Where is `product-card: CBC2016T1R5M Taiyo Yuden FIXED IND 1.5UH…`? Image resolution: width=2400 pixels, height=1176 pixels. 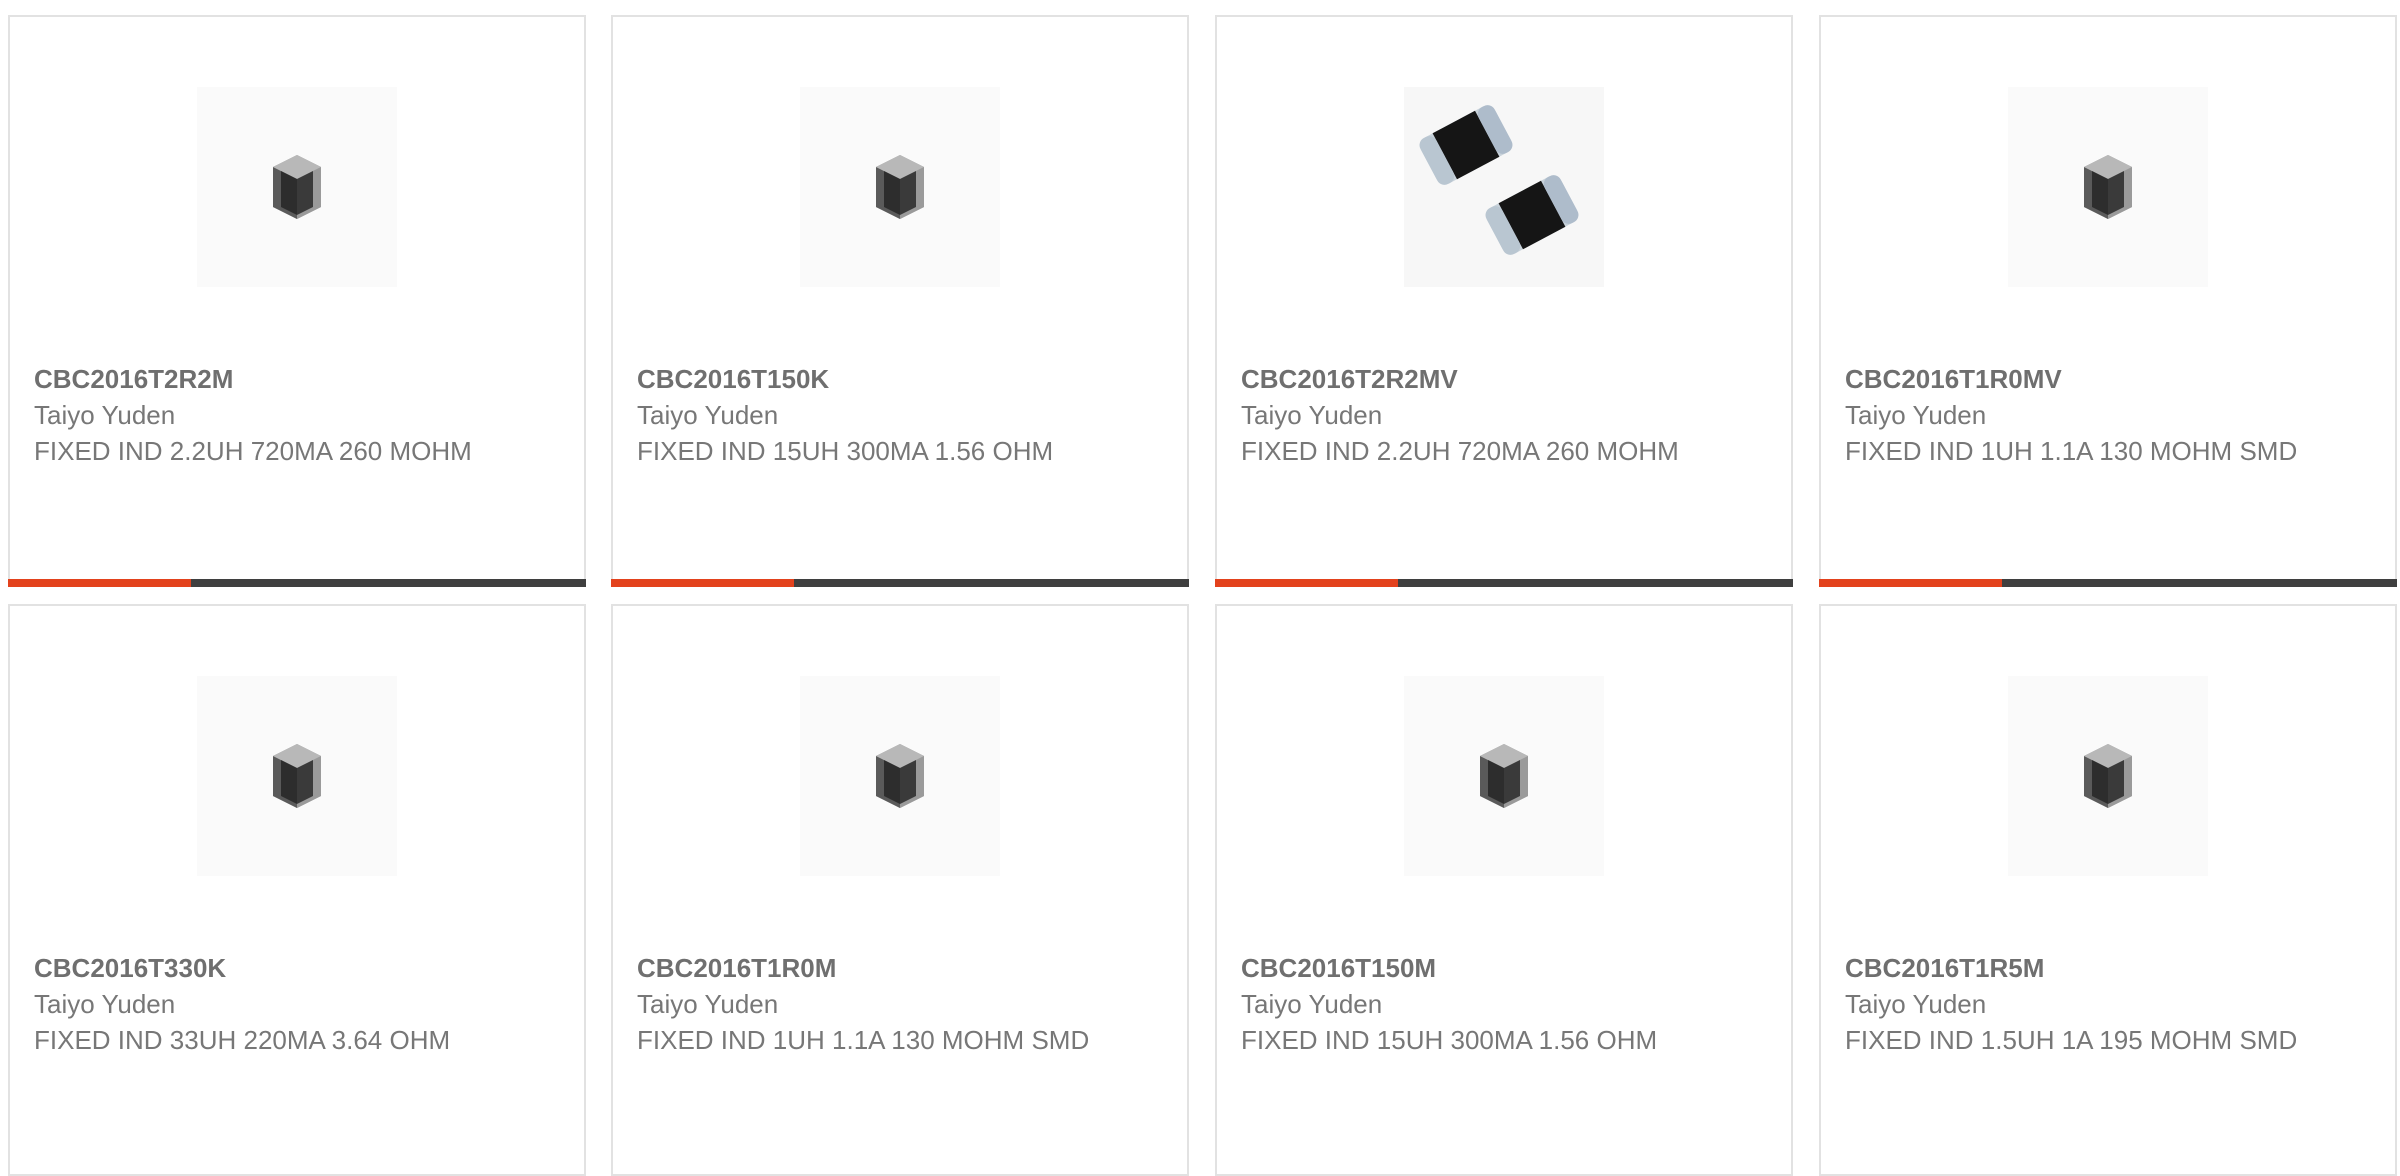 product-card: CBC2016T1R5M Taiyo Yuden FIXED IND 1.5UH… is located at coordinates (2108, 890).